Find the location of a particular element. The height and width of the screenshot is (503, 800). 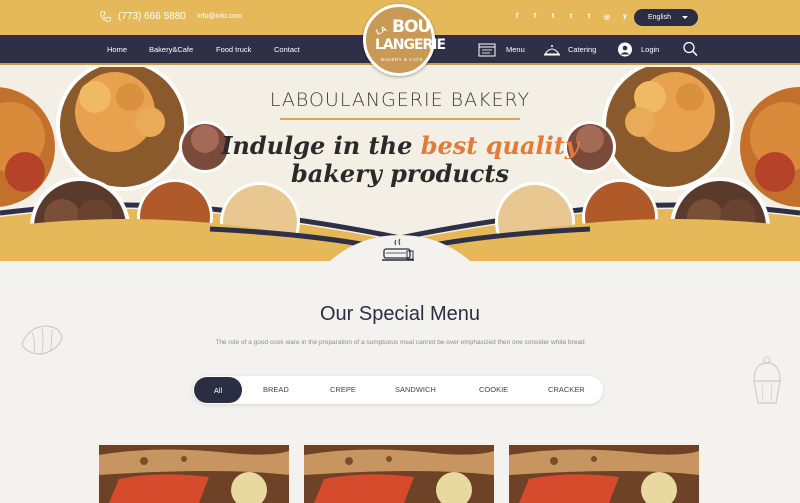

nav-catering: Catering is located at coordinates (582, 49).